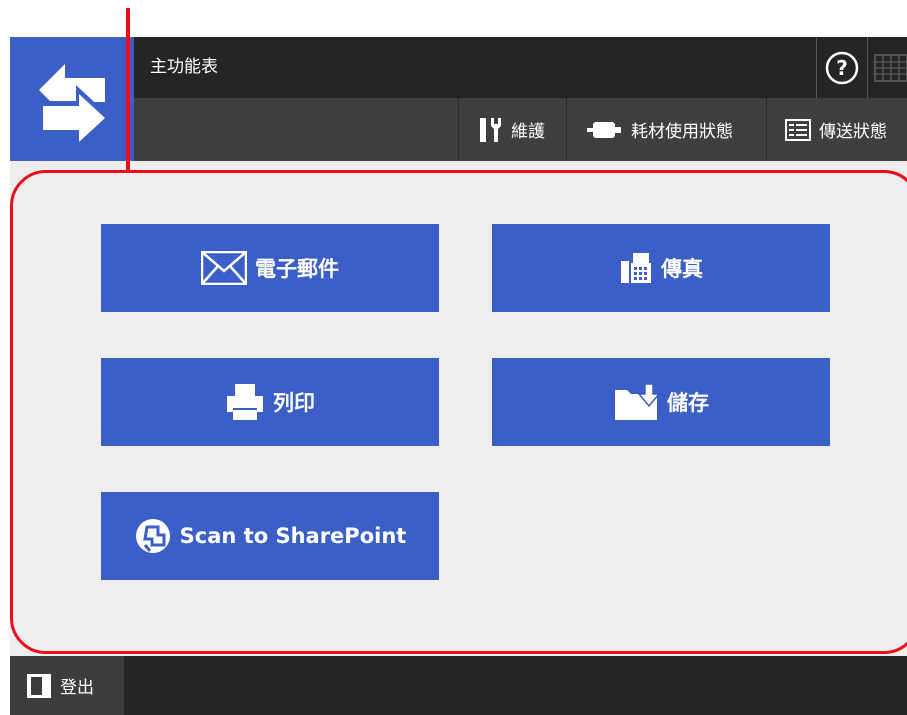 Image resolution: width=907 pixels, height=715 pixels. Describe the element at coordinates (490, 130) in the screenshot. I see `tools-icon` at that location.